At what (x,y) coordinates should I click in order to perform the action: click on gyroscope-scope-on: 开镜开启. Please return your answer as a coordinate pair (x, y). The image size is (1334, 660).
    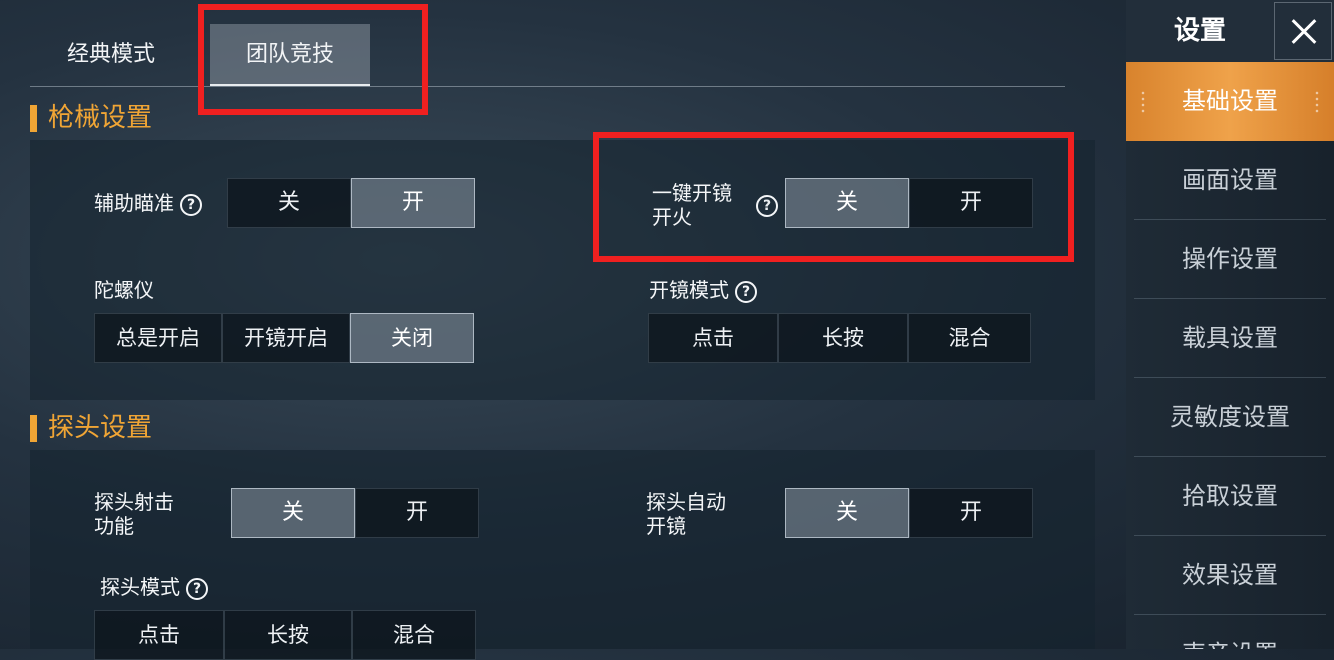
    Looking at the image, I should click on (286, 338).